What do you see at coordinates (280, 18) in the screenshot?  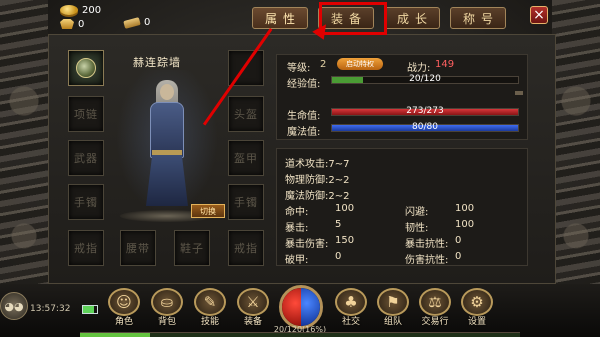 I see `tab-attributes: 属性` at bounding box center [280, 18].